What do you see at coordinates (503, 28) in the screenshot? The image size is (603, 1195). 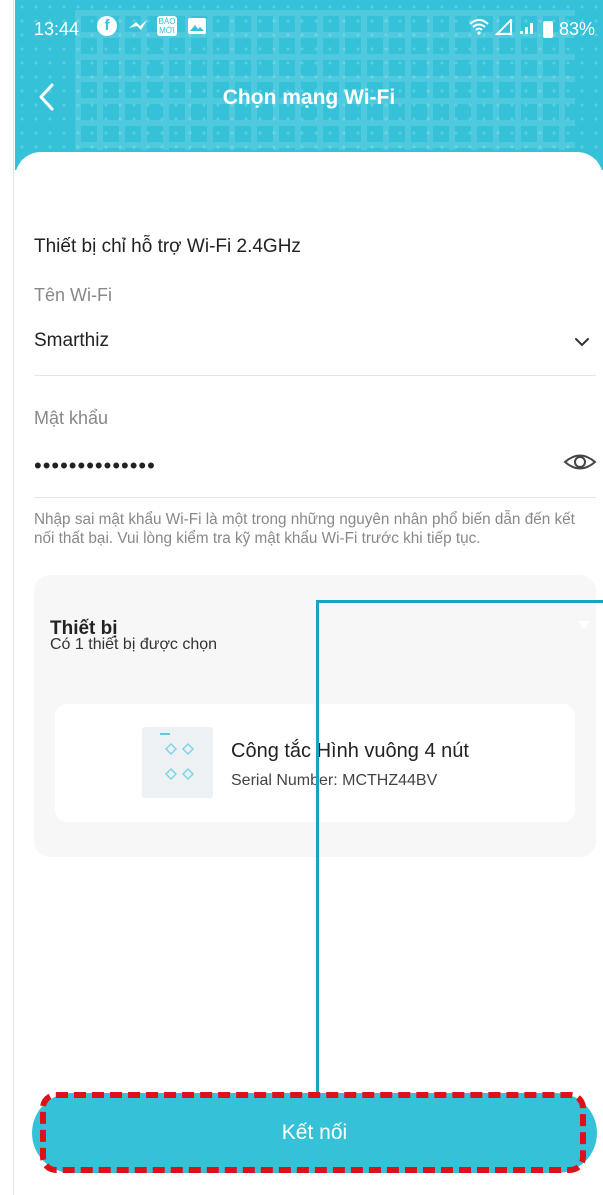 I see `signal-icon` at bounding box center [503, 28].